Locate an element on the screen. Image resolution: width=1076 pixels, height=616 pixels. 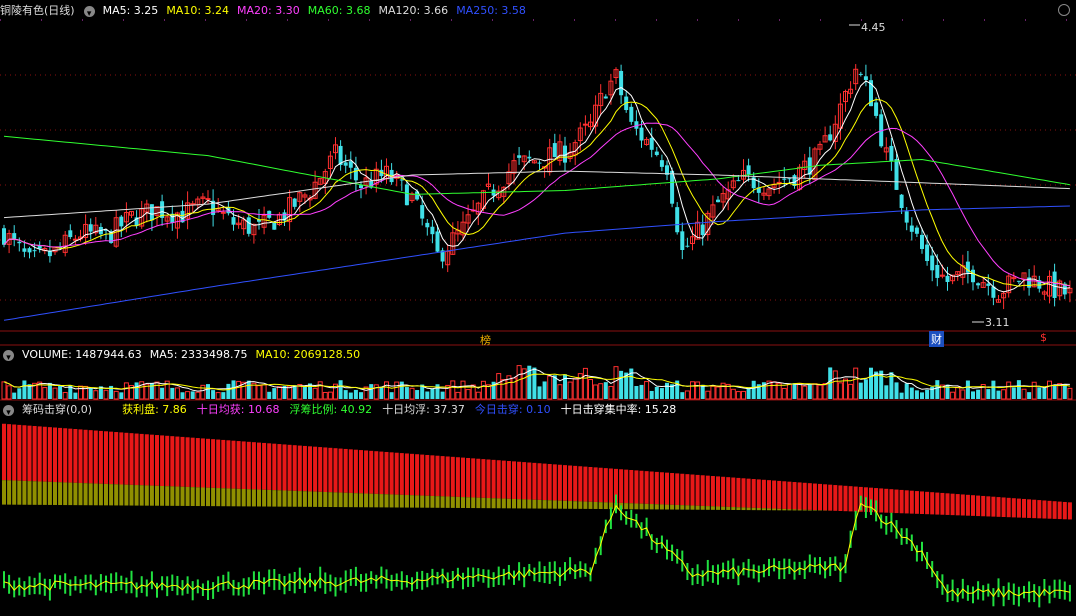
list-tag: 榜 is located at coordinates (485, 340).